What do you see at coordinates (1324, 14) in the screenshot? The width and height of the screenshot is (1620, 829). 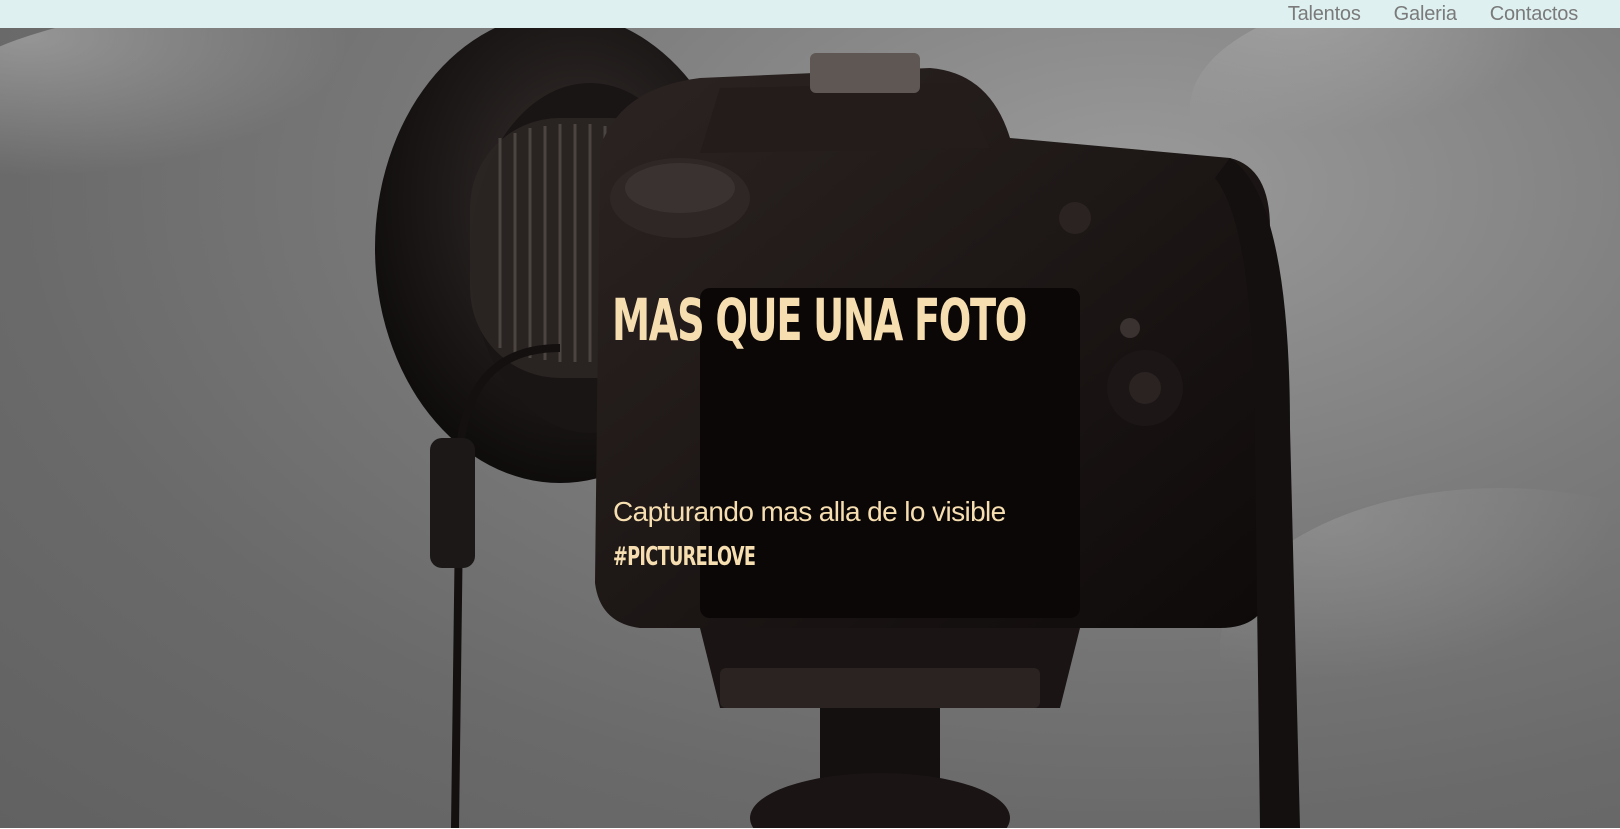 I see `nav-link-talentos: Talentos` at bounding box center [1324, 14].